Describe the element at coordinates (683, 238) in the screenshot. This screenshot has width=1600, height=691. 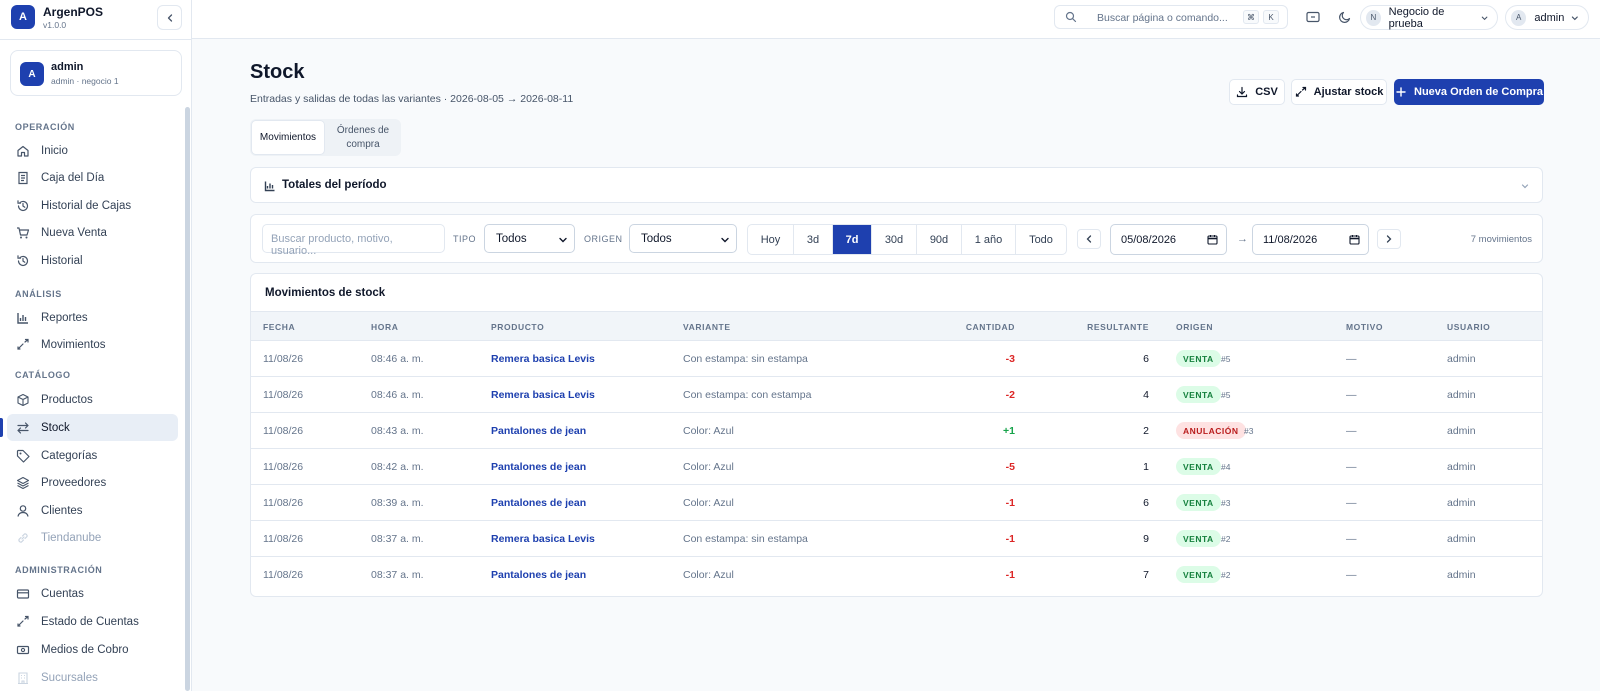
I see `origen-select: Todos` at that location.